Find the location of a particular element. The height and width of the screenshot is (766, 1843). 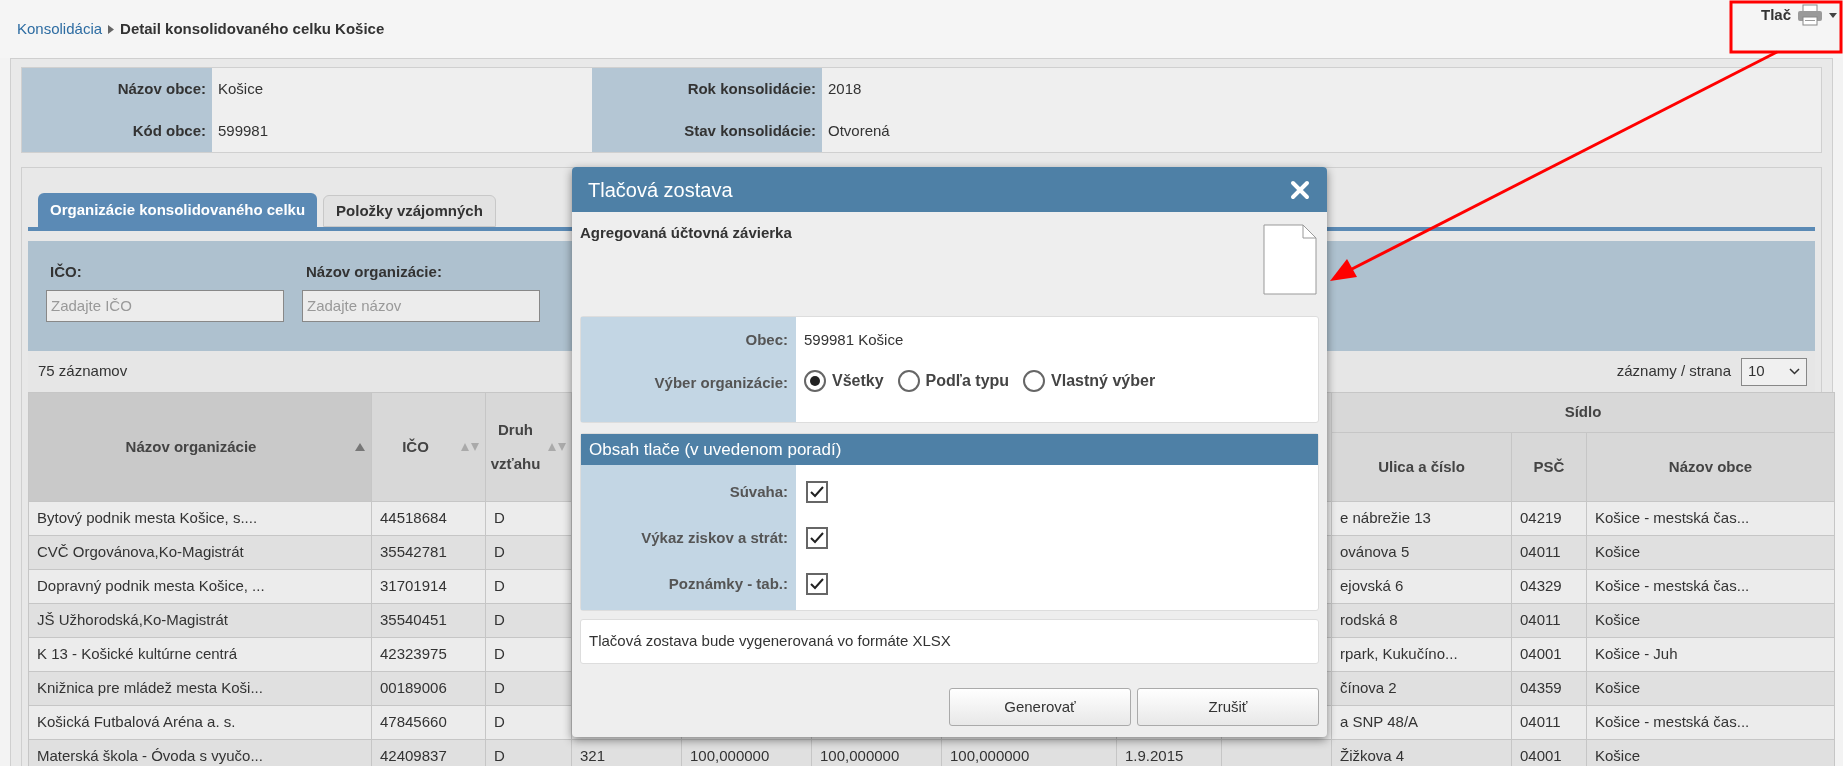

radio-option: Podľa typu is located at coordinates (953, 380).